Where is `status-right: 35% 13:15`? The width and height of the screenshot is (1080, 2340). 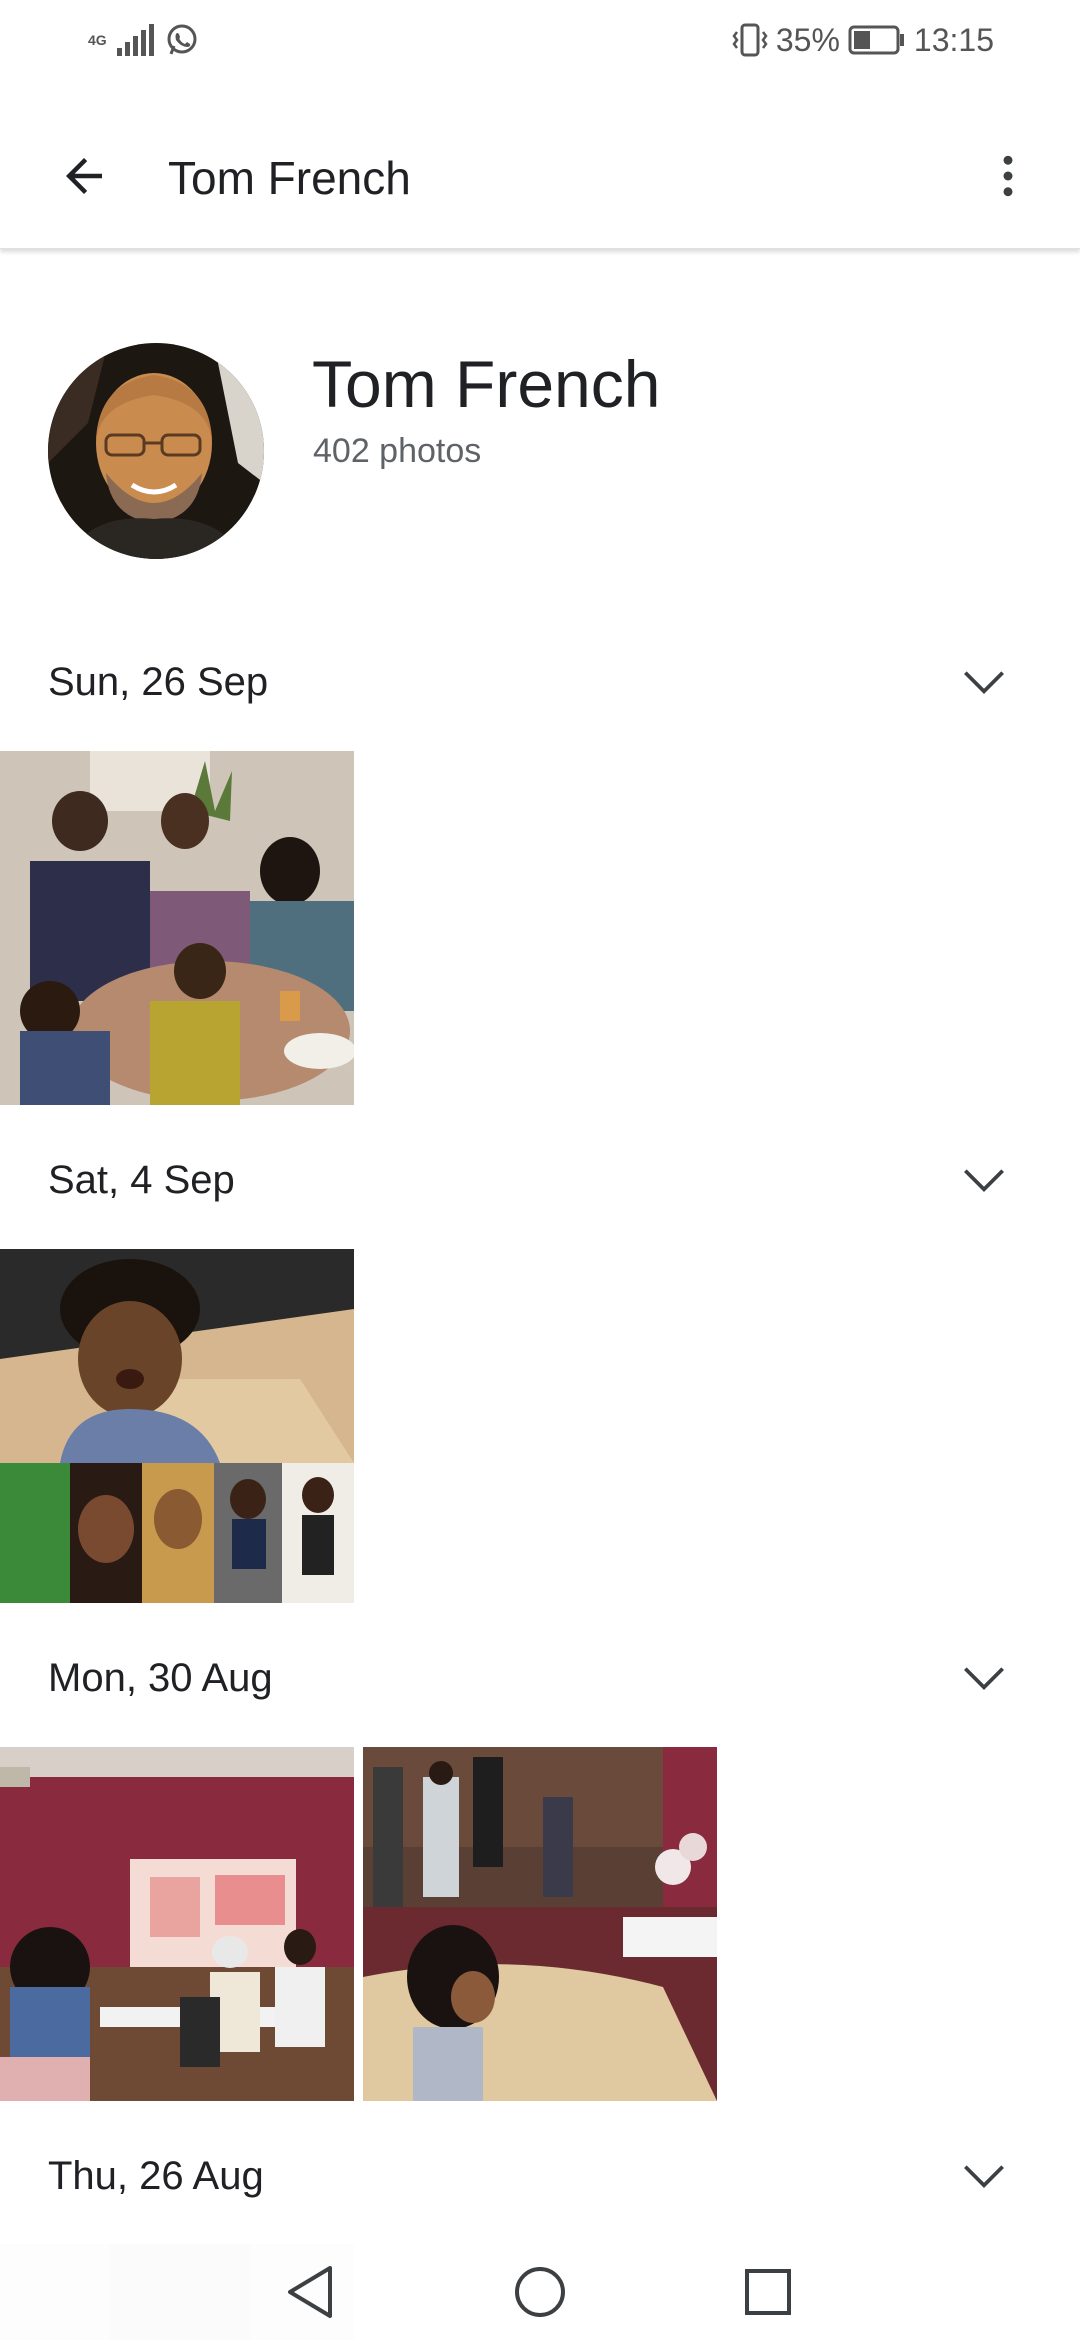 status-right: 35% 13:15 is located at coordinates (863, 40).